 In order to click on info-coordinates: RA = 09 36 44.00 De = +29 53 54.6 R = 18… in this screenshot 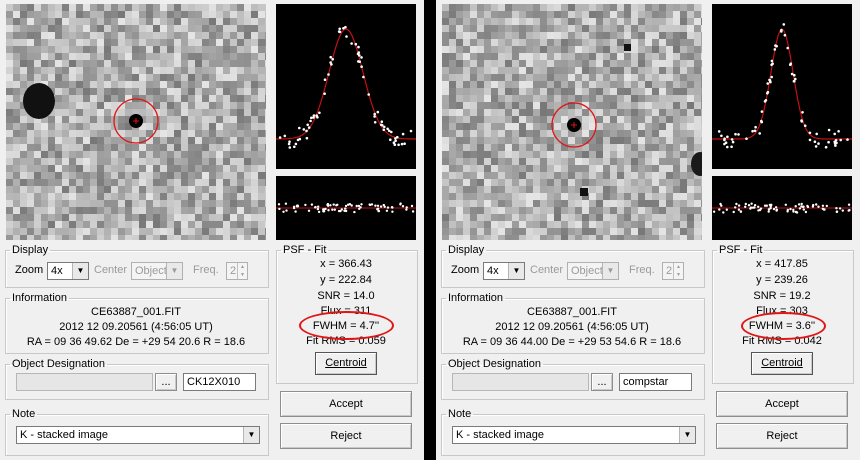, I will do `click(572, 342)`.